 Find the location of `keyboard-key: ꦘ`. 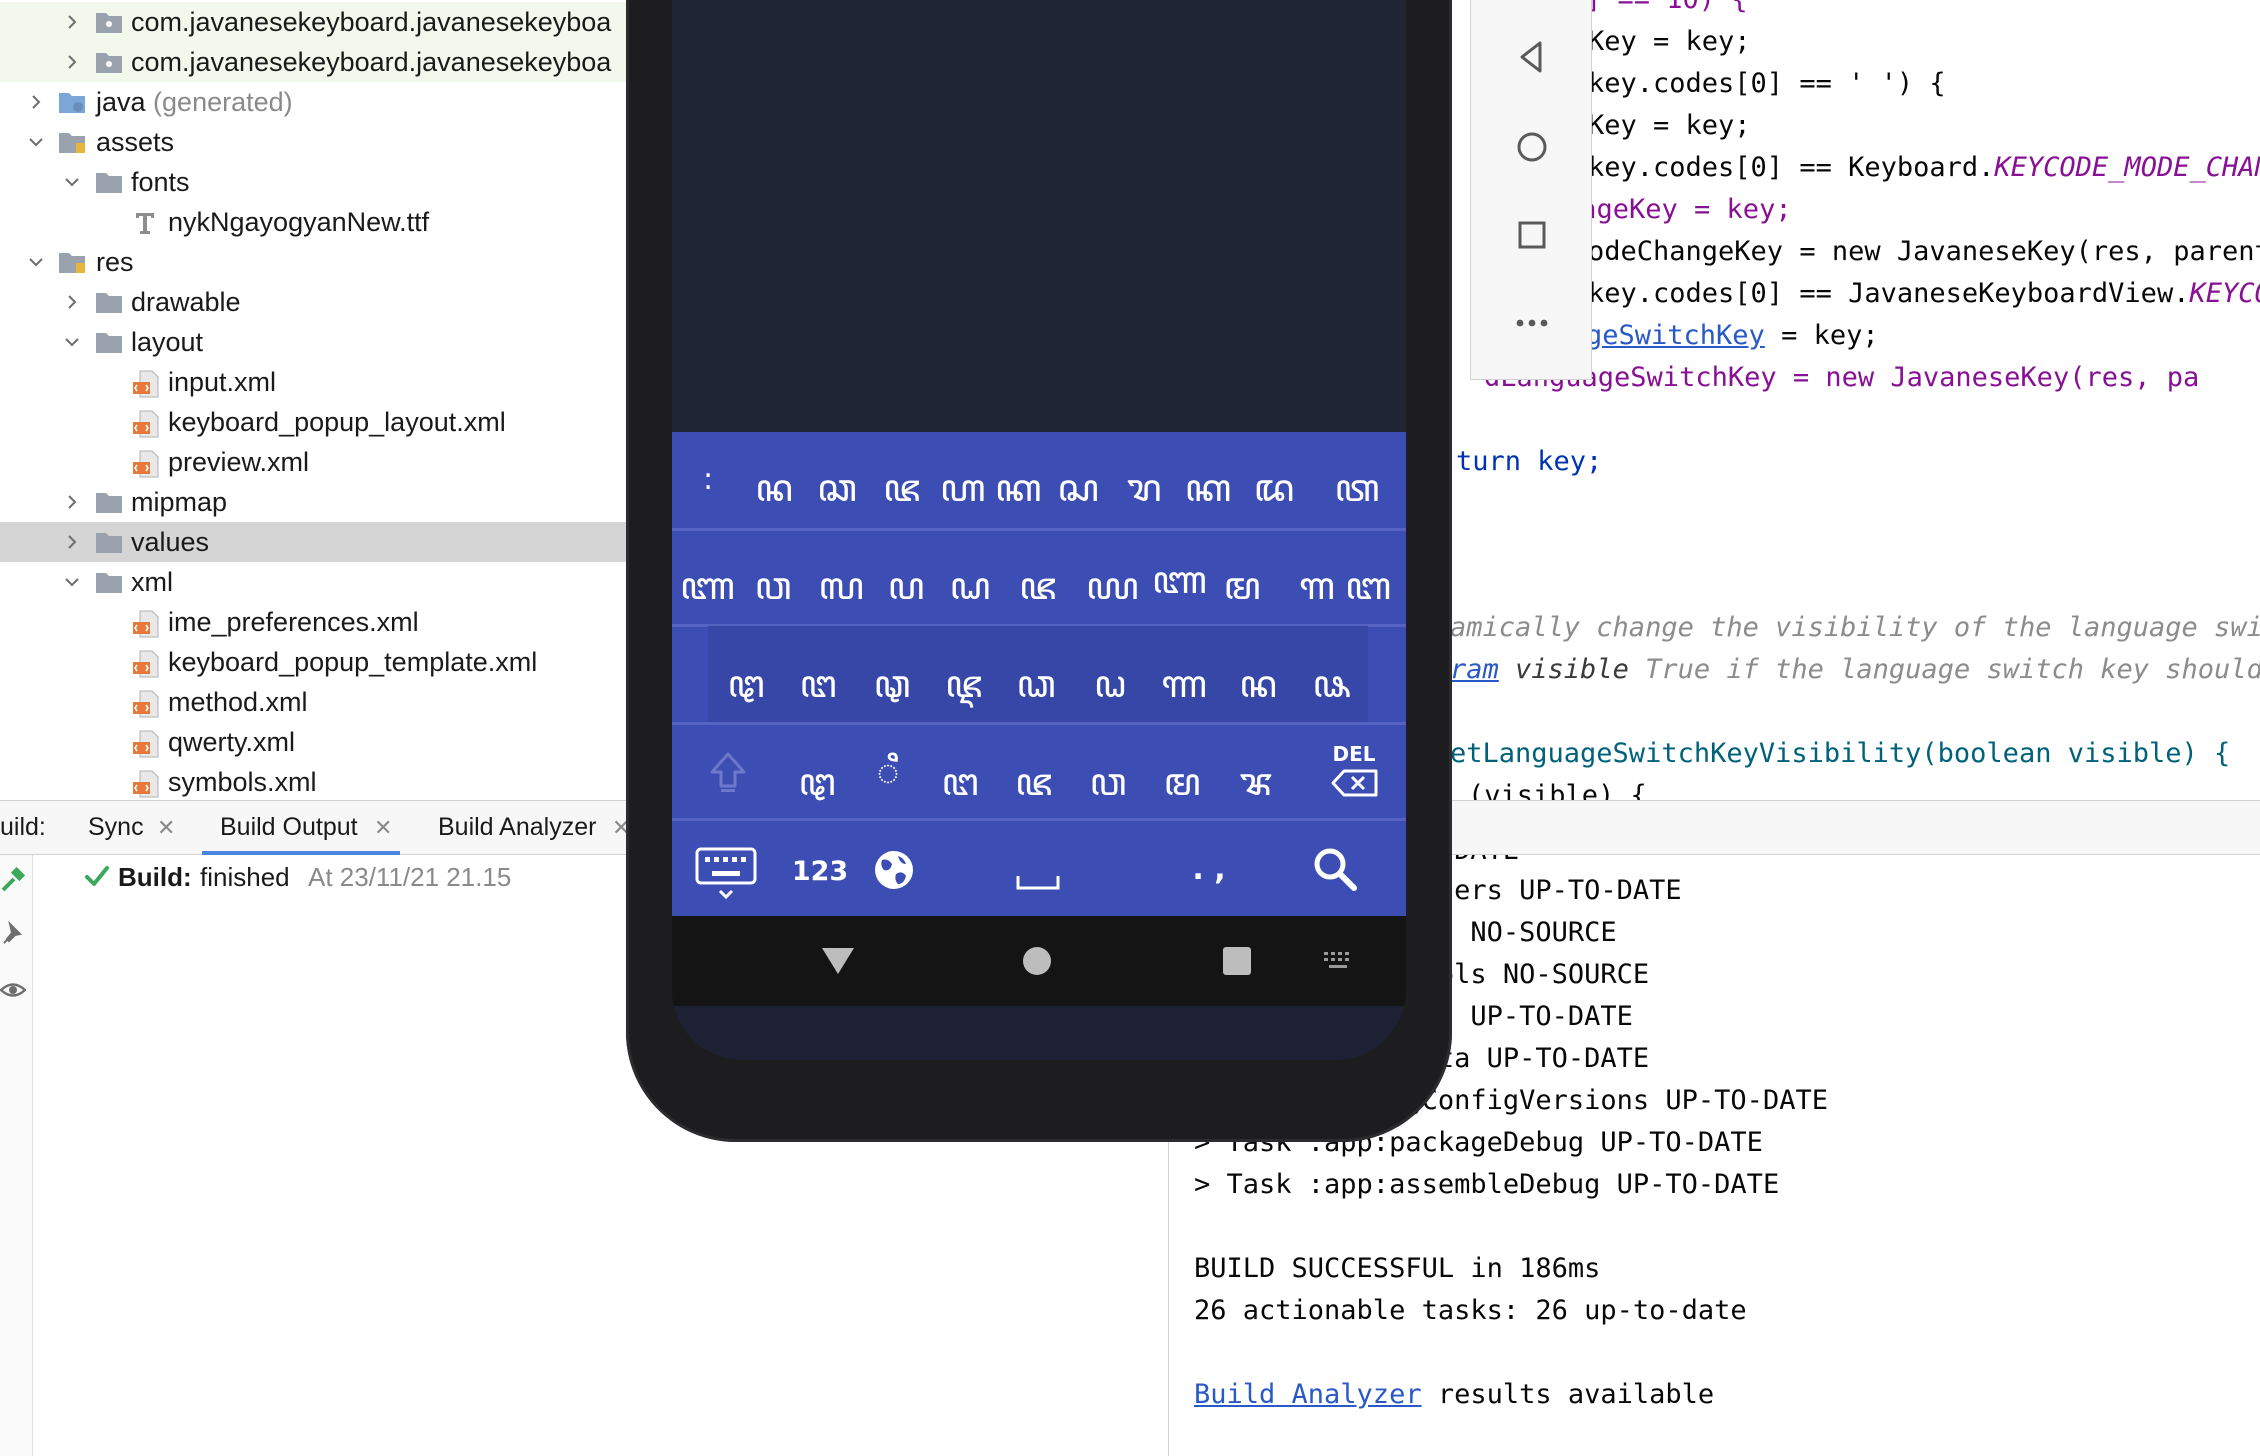

keyboard-key: ꦘ is located at coordinates (964, 693).